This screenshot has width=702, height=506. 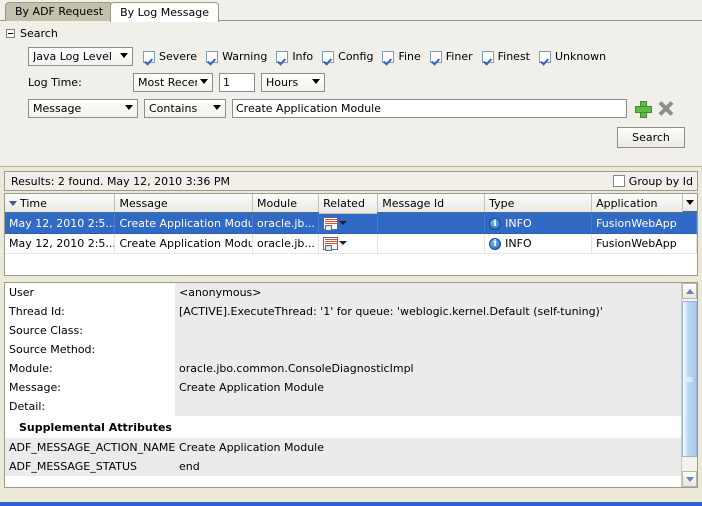 I want to click on scrollbar-track, so click(x=689, y=385).